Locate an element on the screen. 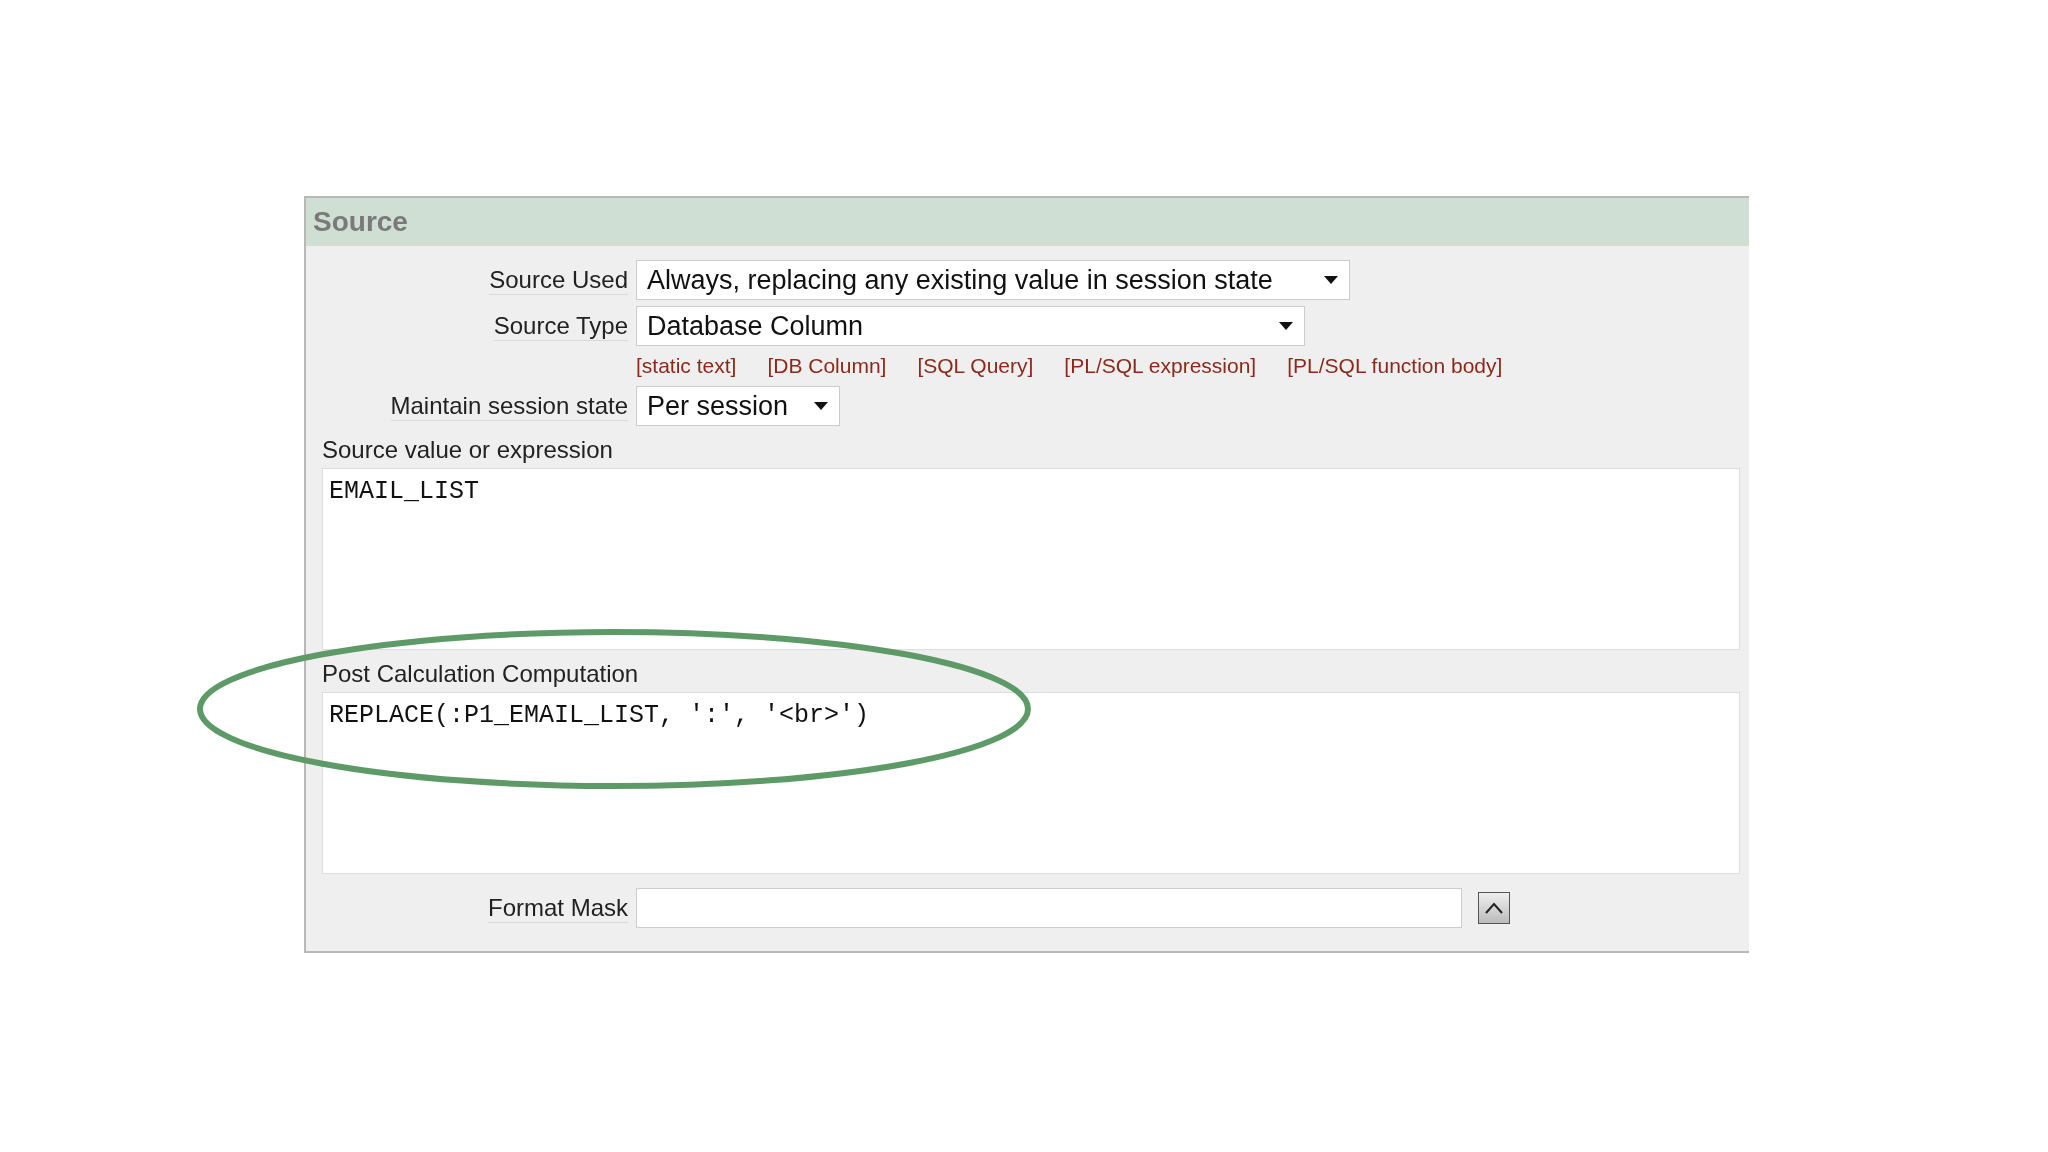 This screenshot has width=2048, height=1152. field-label: Source Type is located at coordinates (560, 326).